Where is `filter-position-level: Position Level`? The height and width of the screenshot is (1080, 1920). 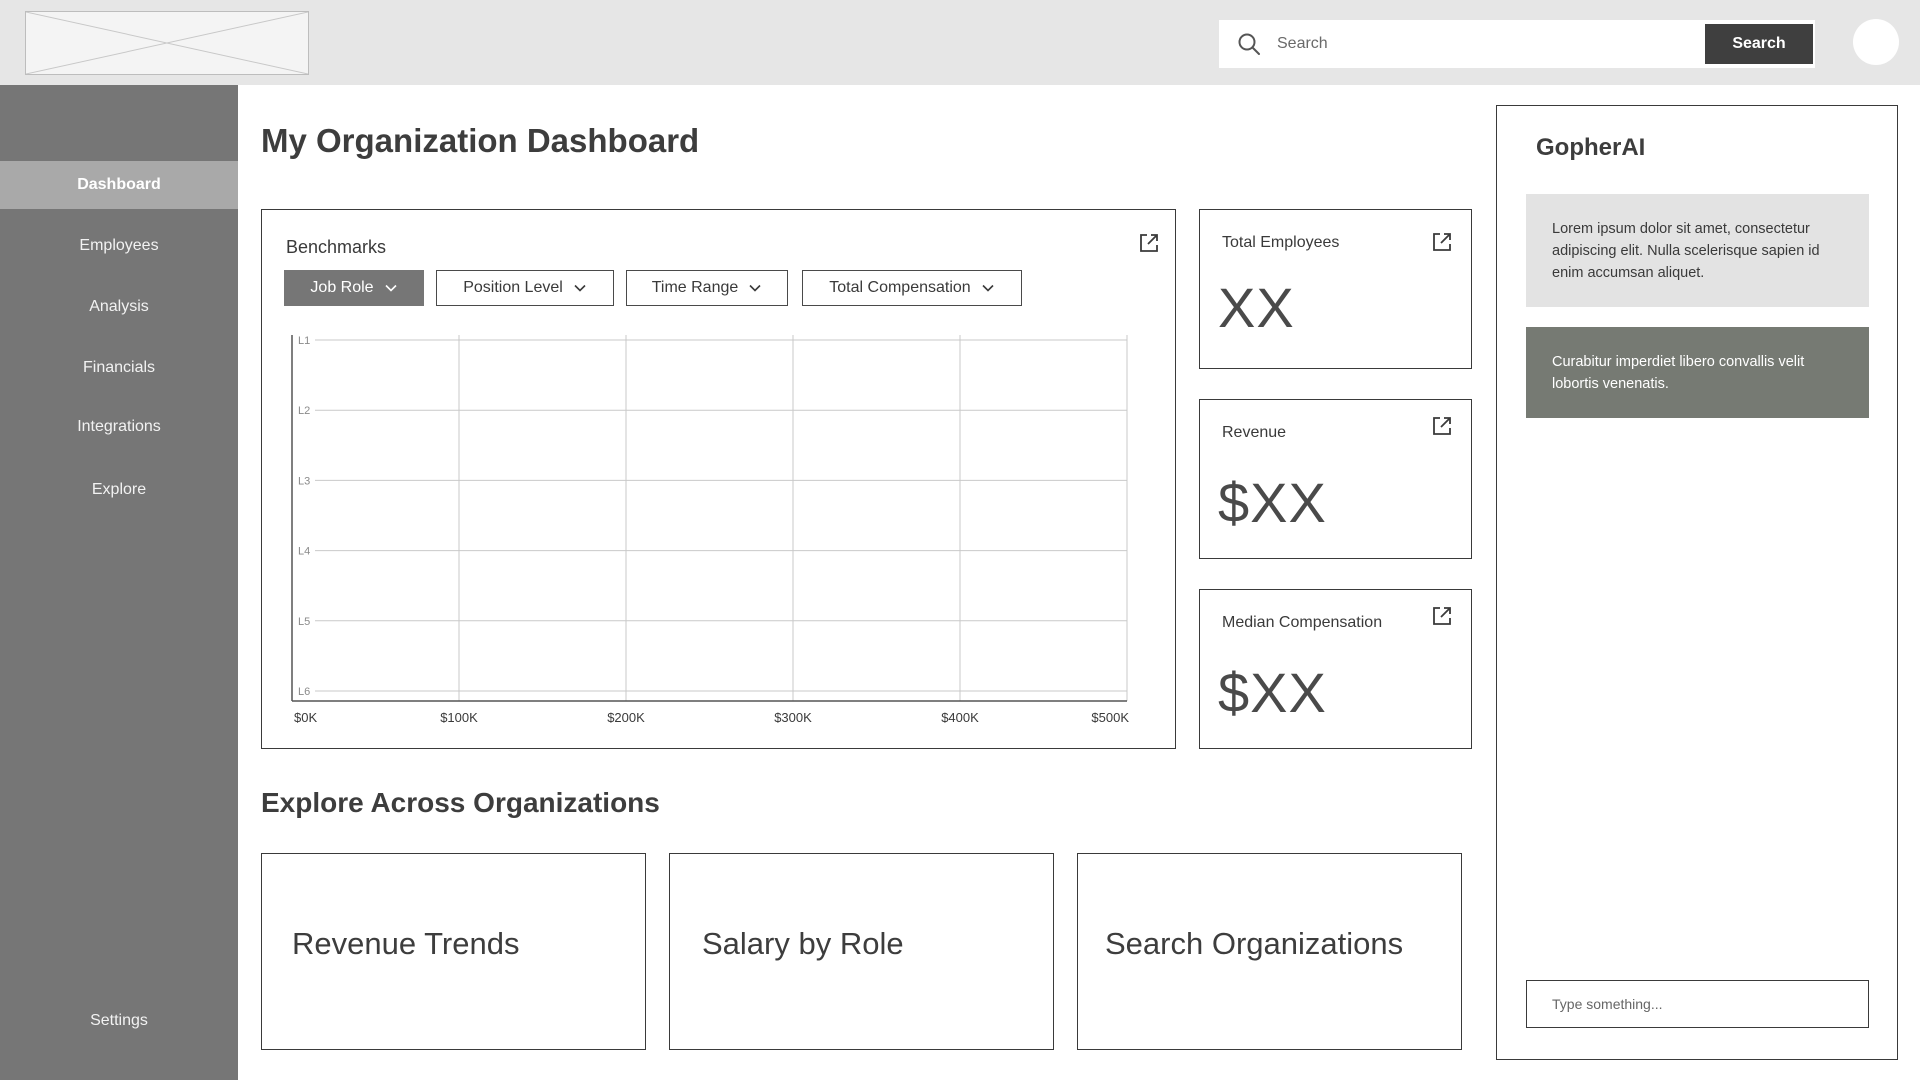
filter-position-level: Position Level is located at coordinates (525, 288).